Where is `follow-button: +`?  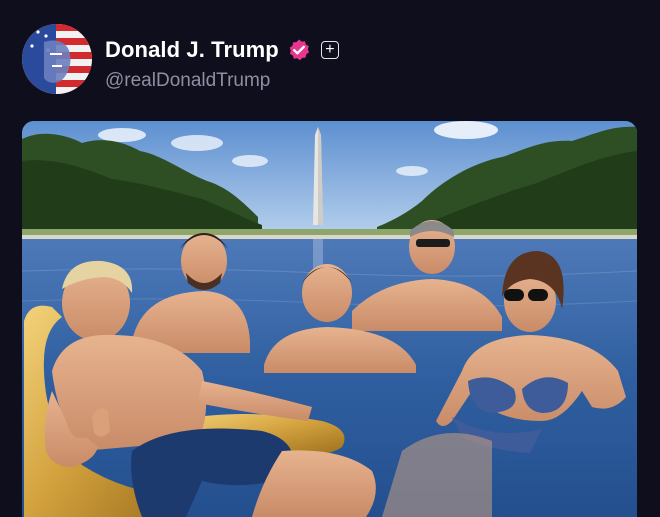 follow-button: + is located at coordinates (329, 50).